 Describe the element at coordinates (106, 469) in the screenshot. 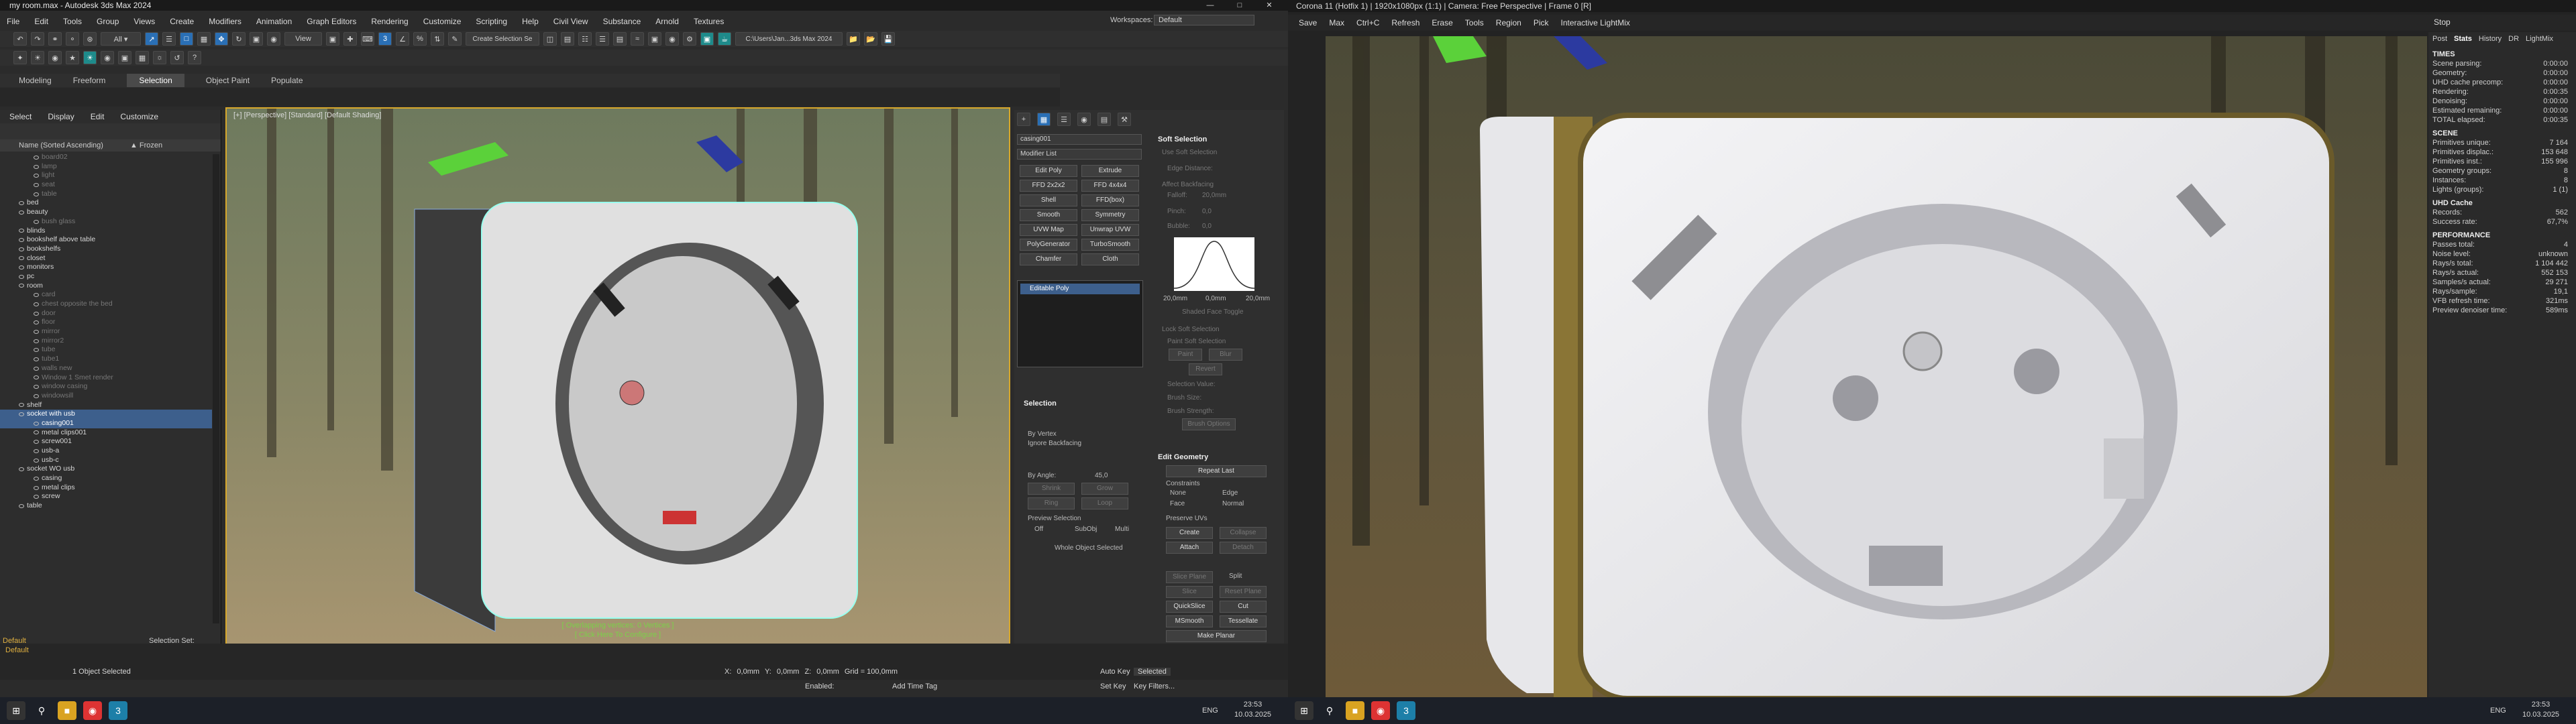

I see `list-item: socket WO usb` at that location.